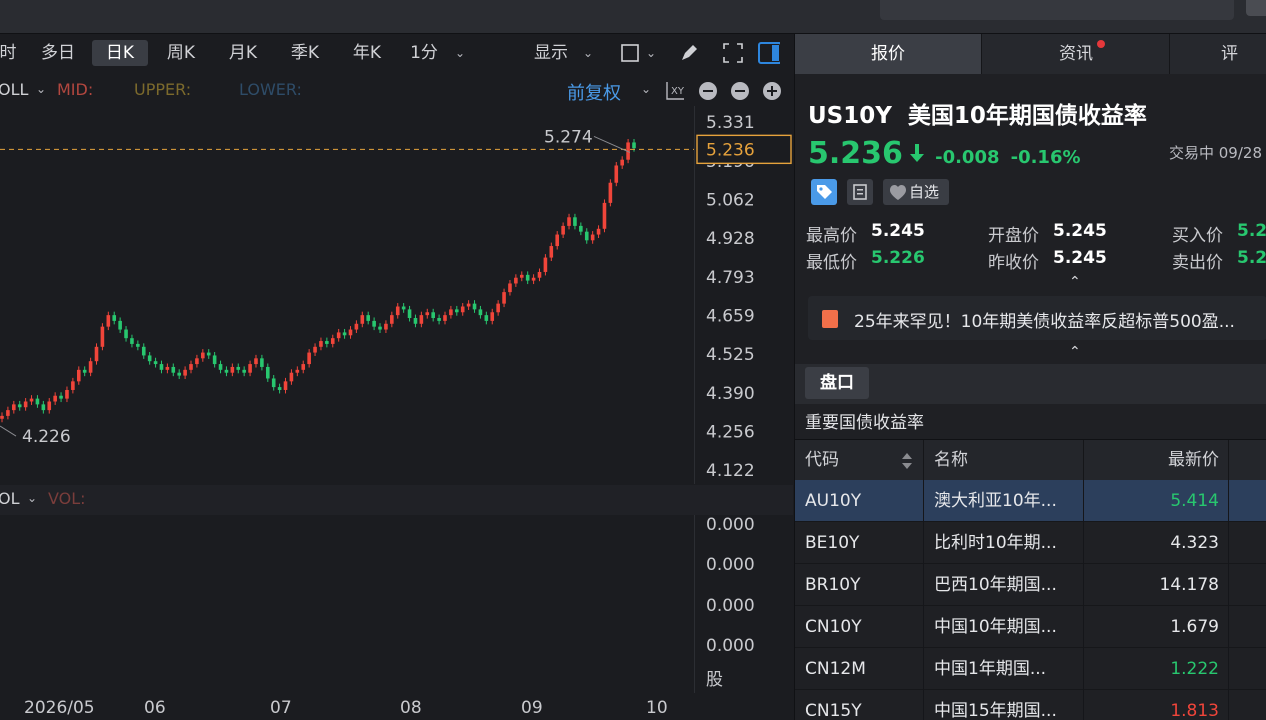 The width and height of the screenshot is (1266, 720). Describe the element at coordinates (41, 89) in the screenshot. I see `indicator-chevron-down-icon: ⌄` at that location.